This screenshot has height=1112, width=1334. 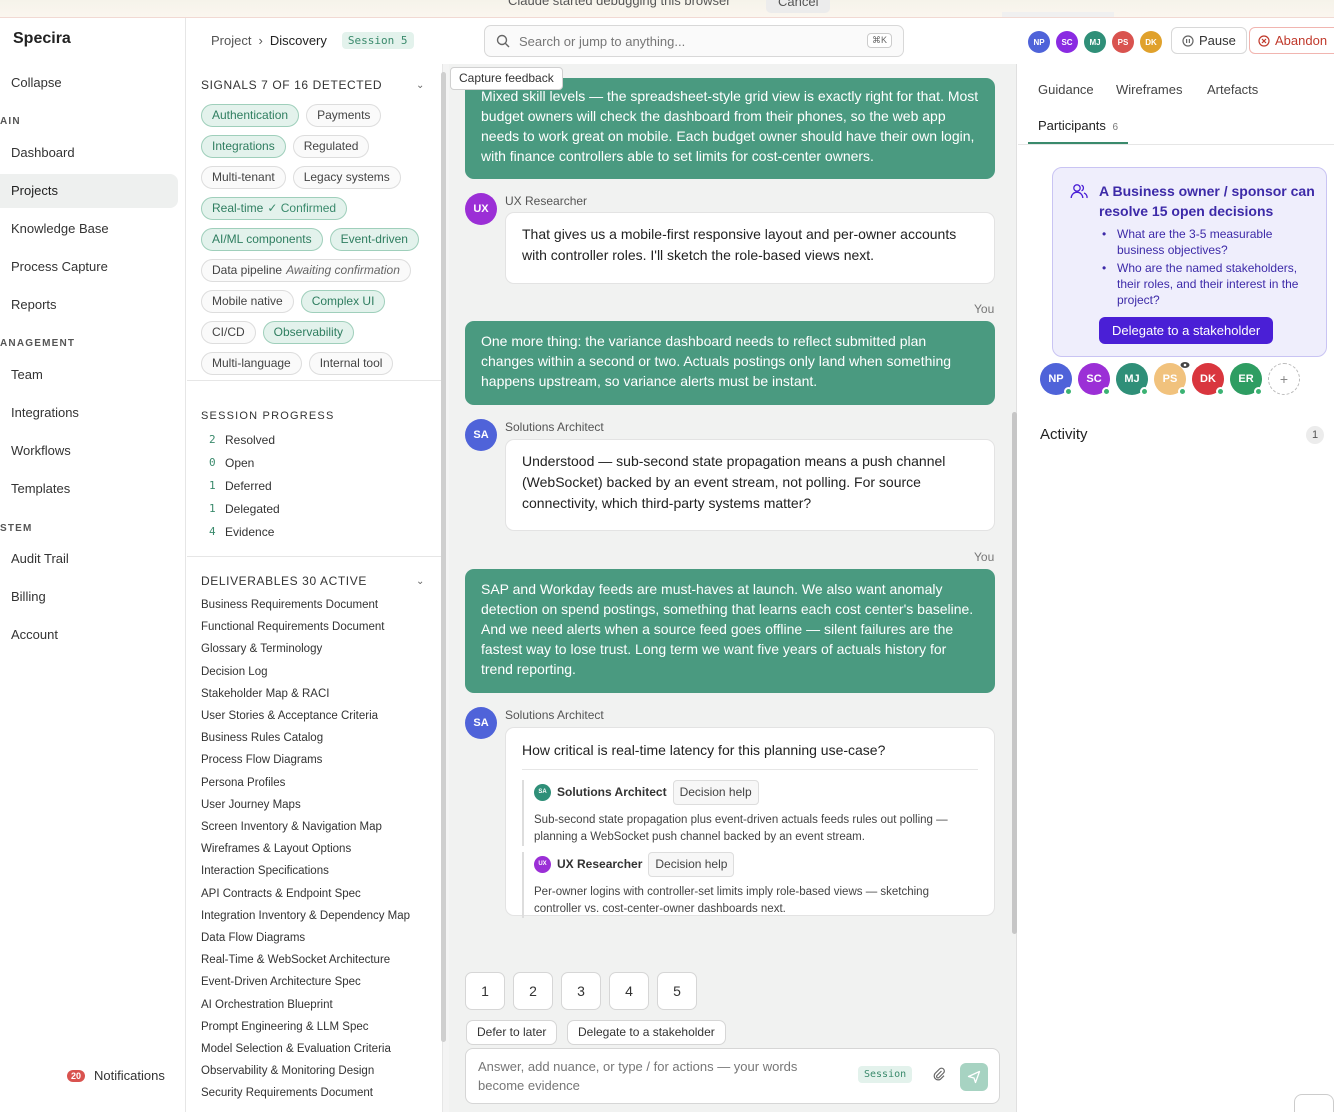 I want to click on breadcrumb-project: Project, so click(x=231, y=40).